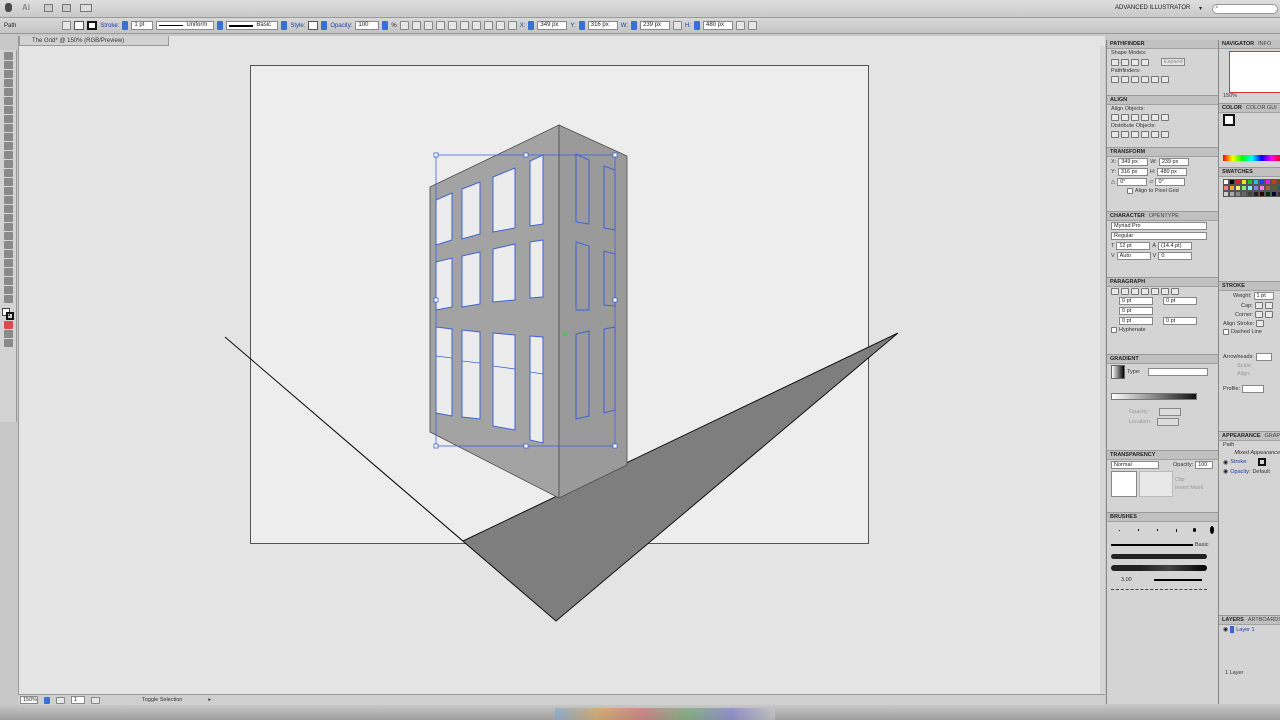 This screenshot has width=1280, height=720. Describe the element at coordinates (1156, 484) in the screenshot. I see `mask-thumbnail` at that location.